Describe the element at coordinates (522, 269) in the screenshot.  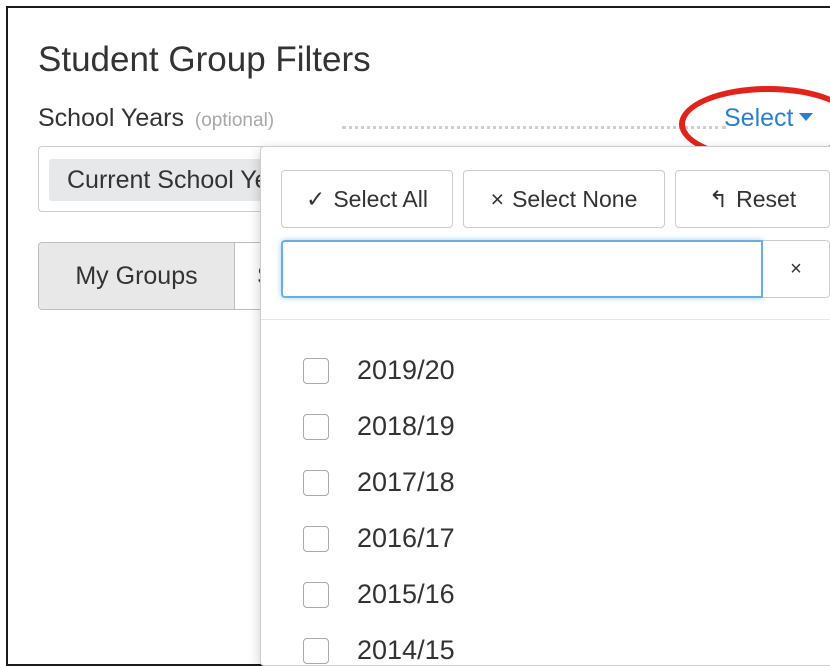
I see `year-search-input` at that location.